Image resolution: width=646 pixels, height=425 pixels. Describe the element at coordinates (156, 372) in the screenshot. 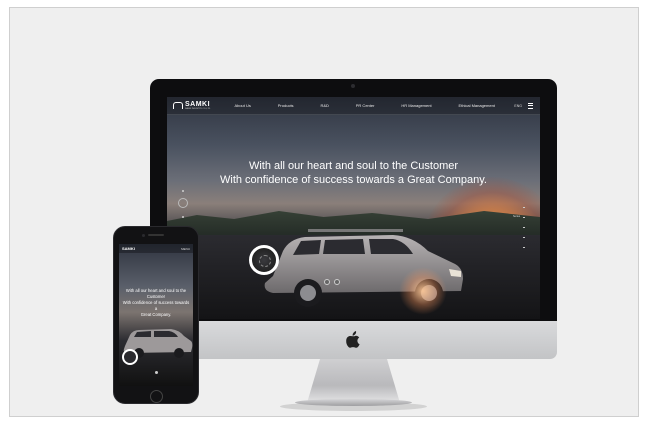

I see `mobile-slide-dot` at that location.